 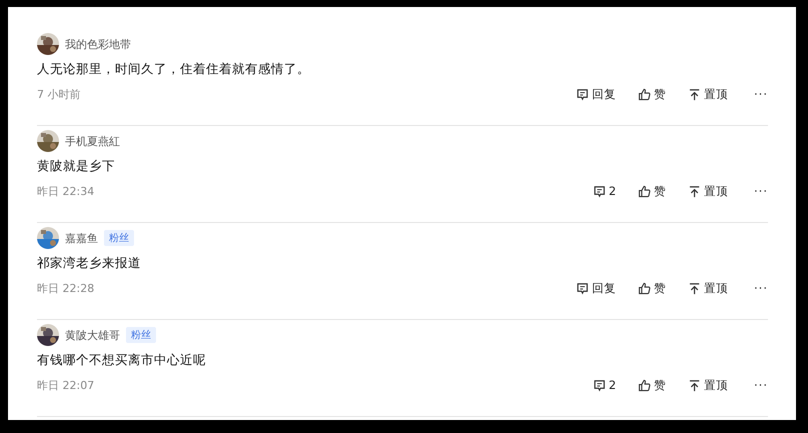 I want to click on author-name: 嘉嘉鱼, so click(x=81, y=238).